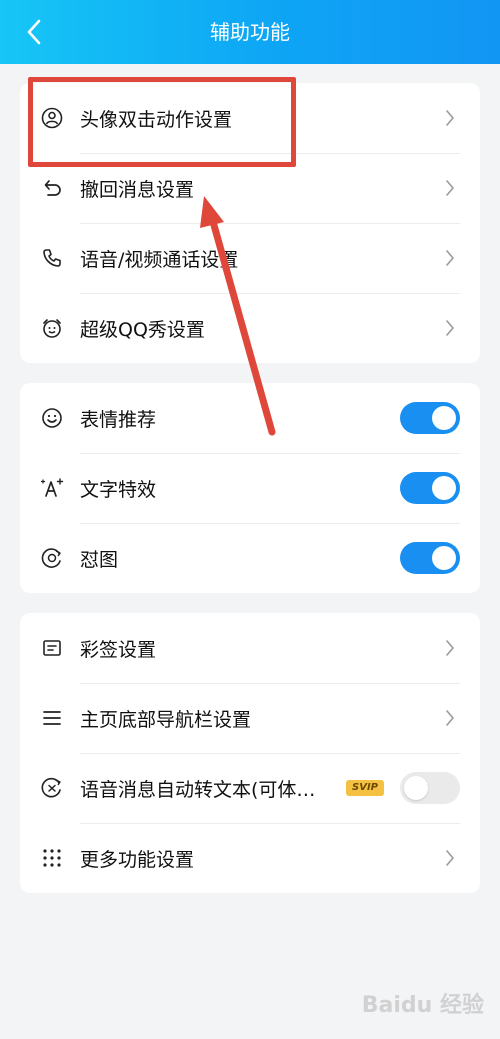  Describe the element at coordinates (250, 118) in the screenshot. I see `row-avatar-double-click: 头像双击动作设置` at that location.